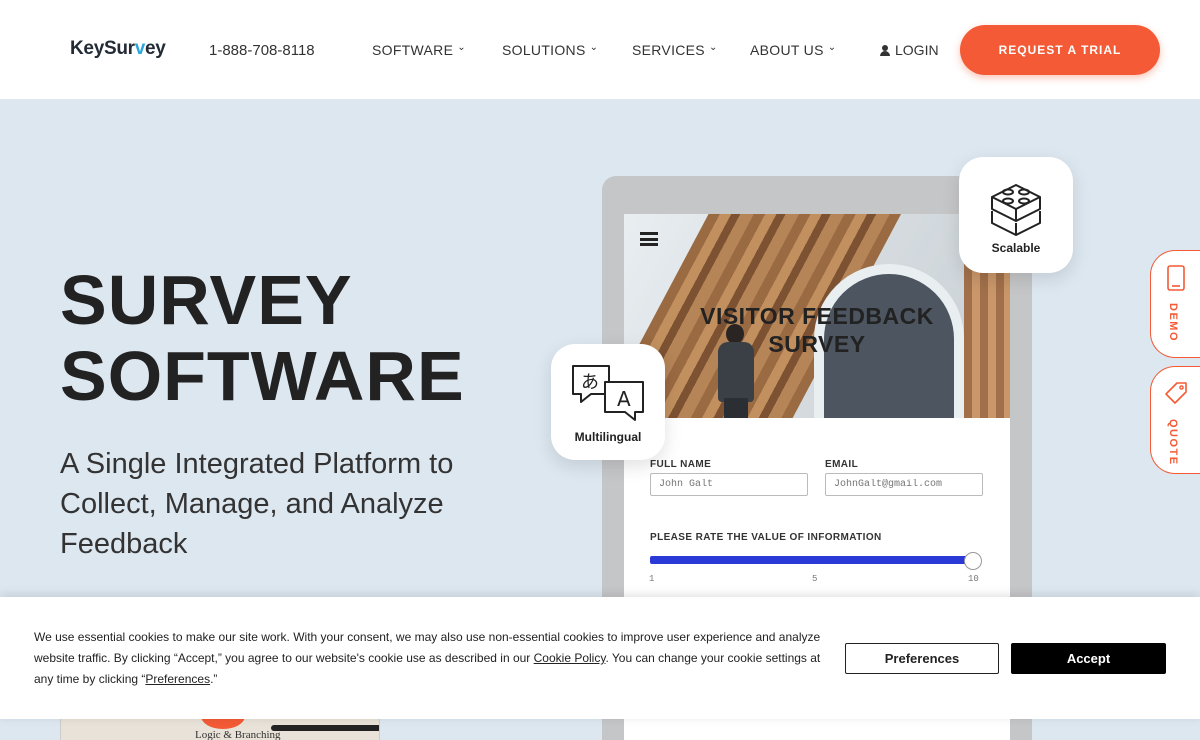 Image resolution: width=1200 pixels, height=740 pixels. I want to click on lego-brick-icon, so click(1016, 210).